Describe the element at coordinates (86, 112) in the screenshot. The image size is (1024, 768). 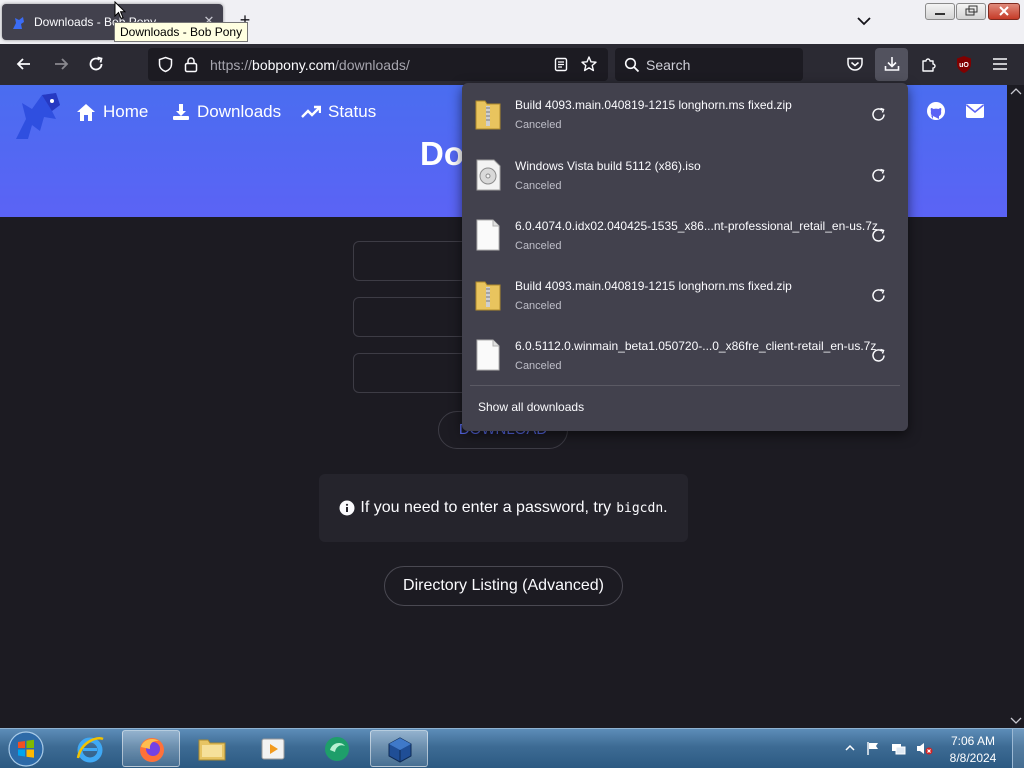
I see `home-icon` at that location.